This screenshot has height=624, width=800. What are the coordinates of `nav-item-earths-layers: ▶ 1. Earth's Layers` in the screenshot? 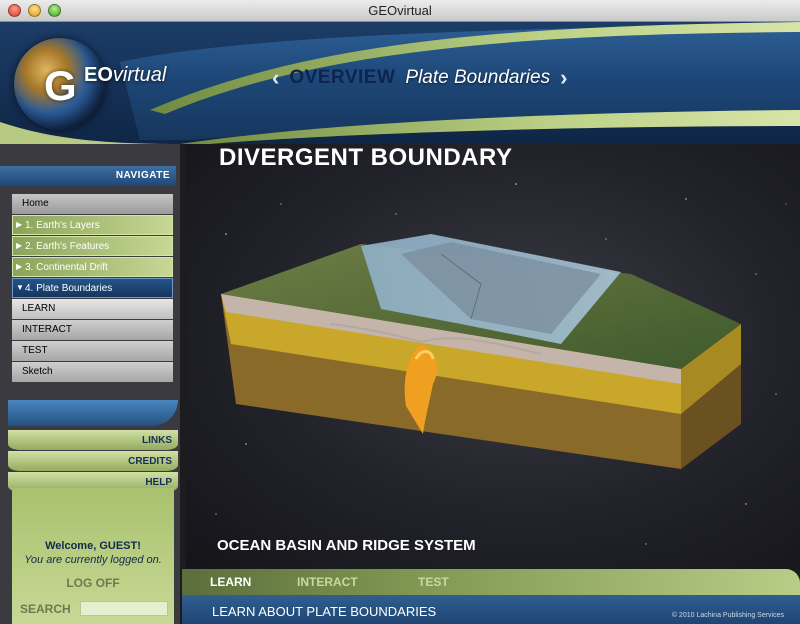 It's located at (92, 225).